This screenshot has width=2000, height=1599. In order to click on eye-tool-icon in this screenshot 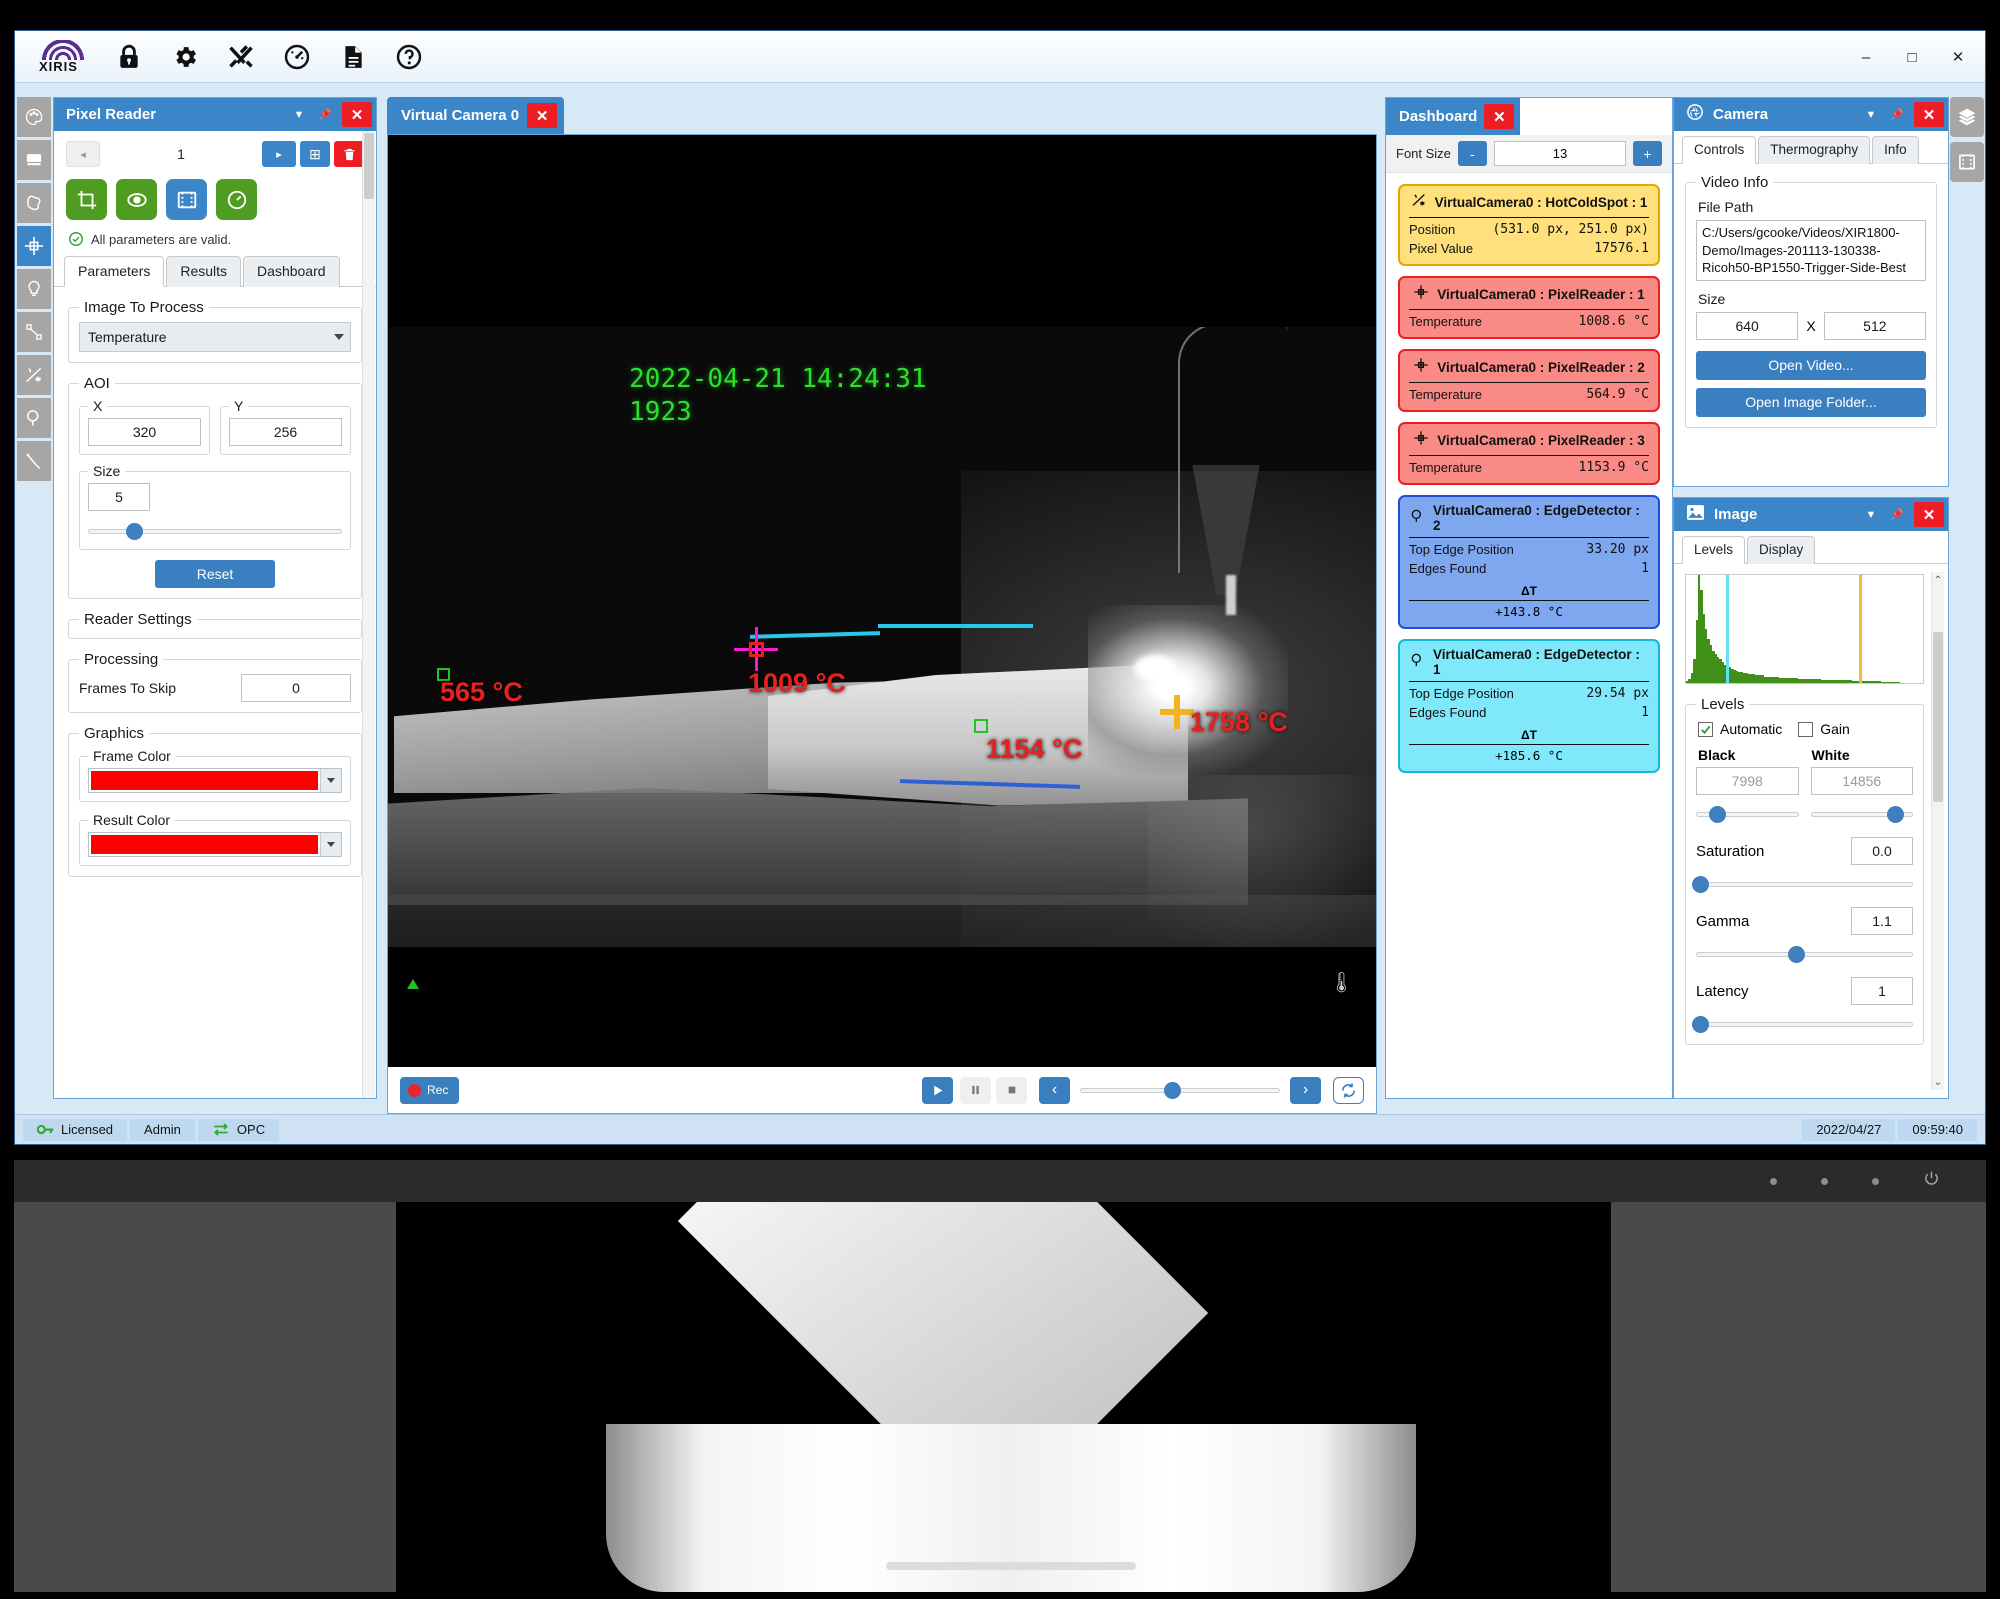, I will do `click(136, 199)`.